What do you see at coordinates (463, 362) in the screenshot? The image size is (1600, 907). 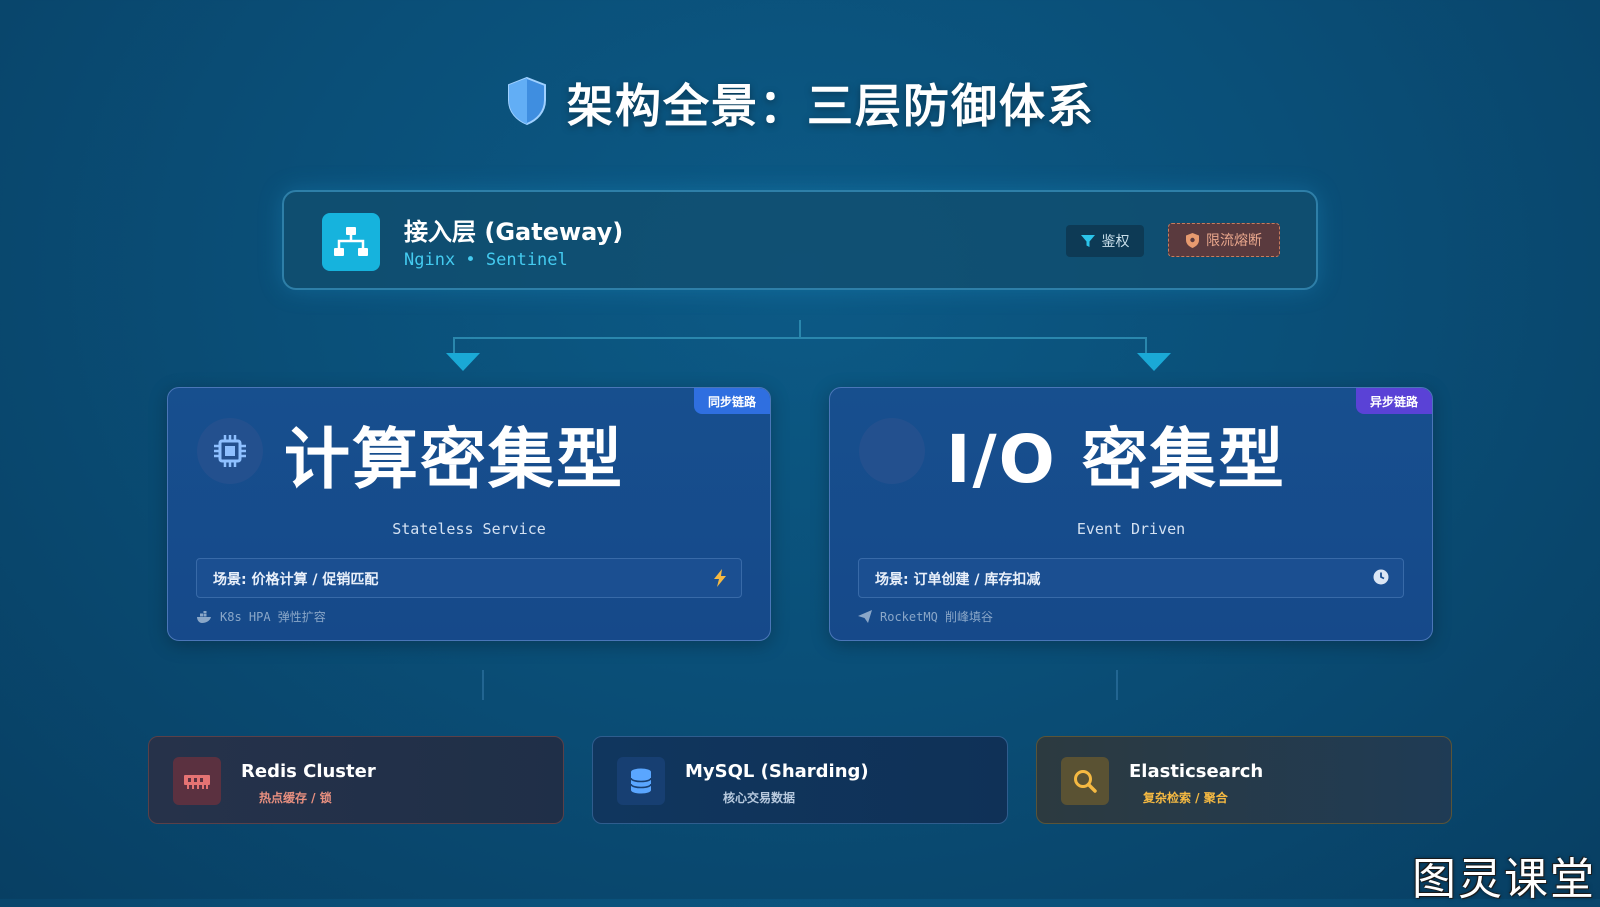 I see `arrow-down-left-icon` at bounding box center [463, 362].